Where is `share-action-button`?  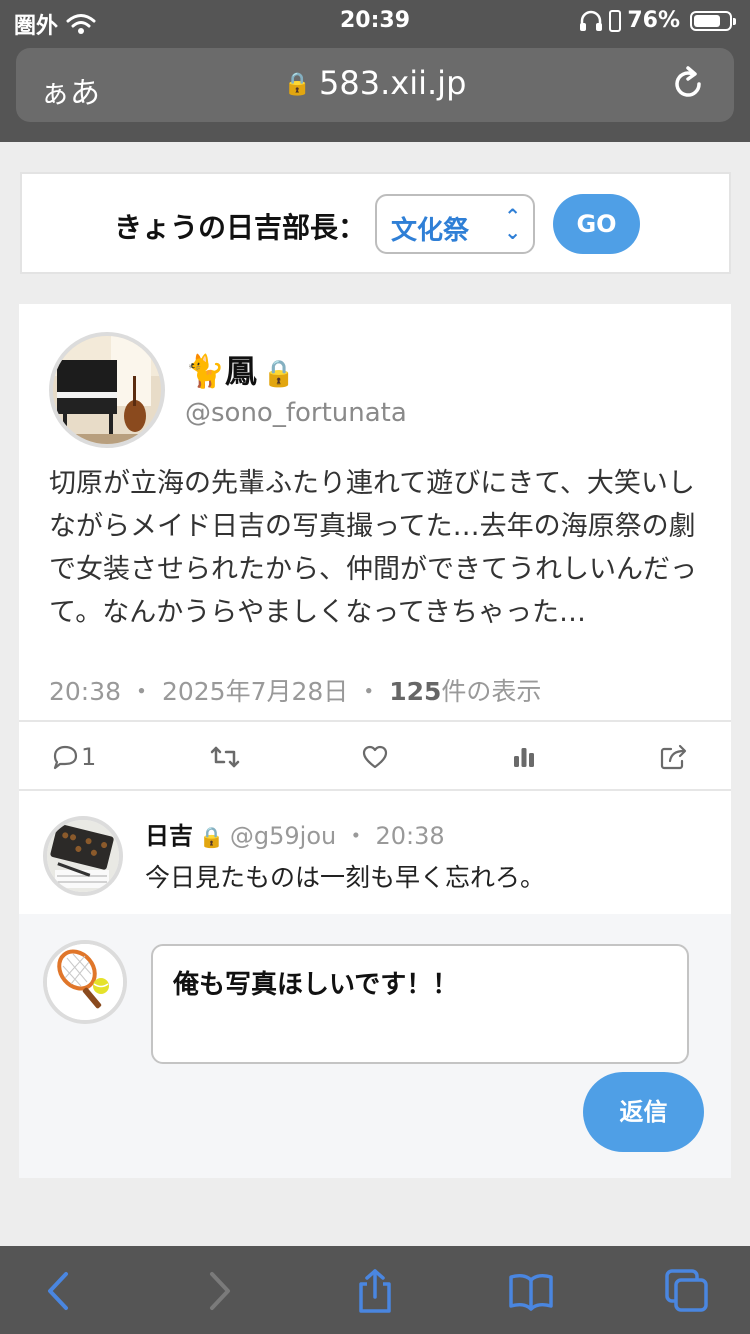
share-action-button is located at coordinates (674, 757).